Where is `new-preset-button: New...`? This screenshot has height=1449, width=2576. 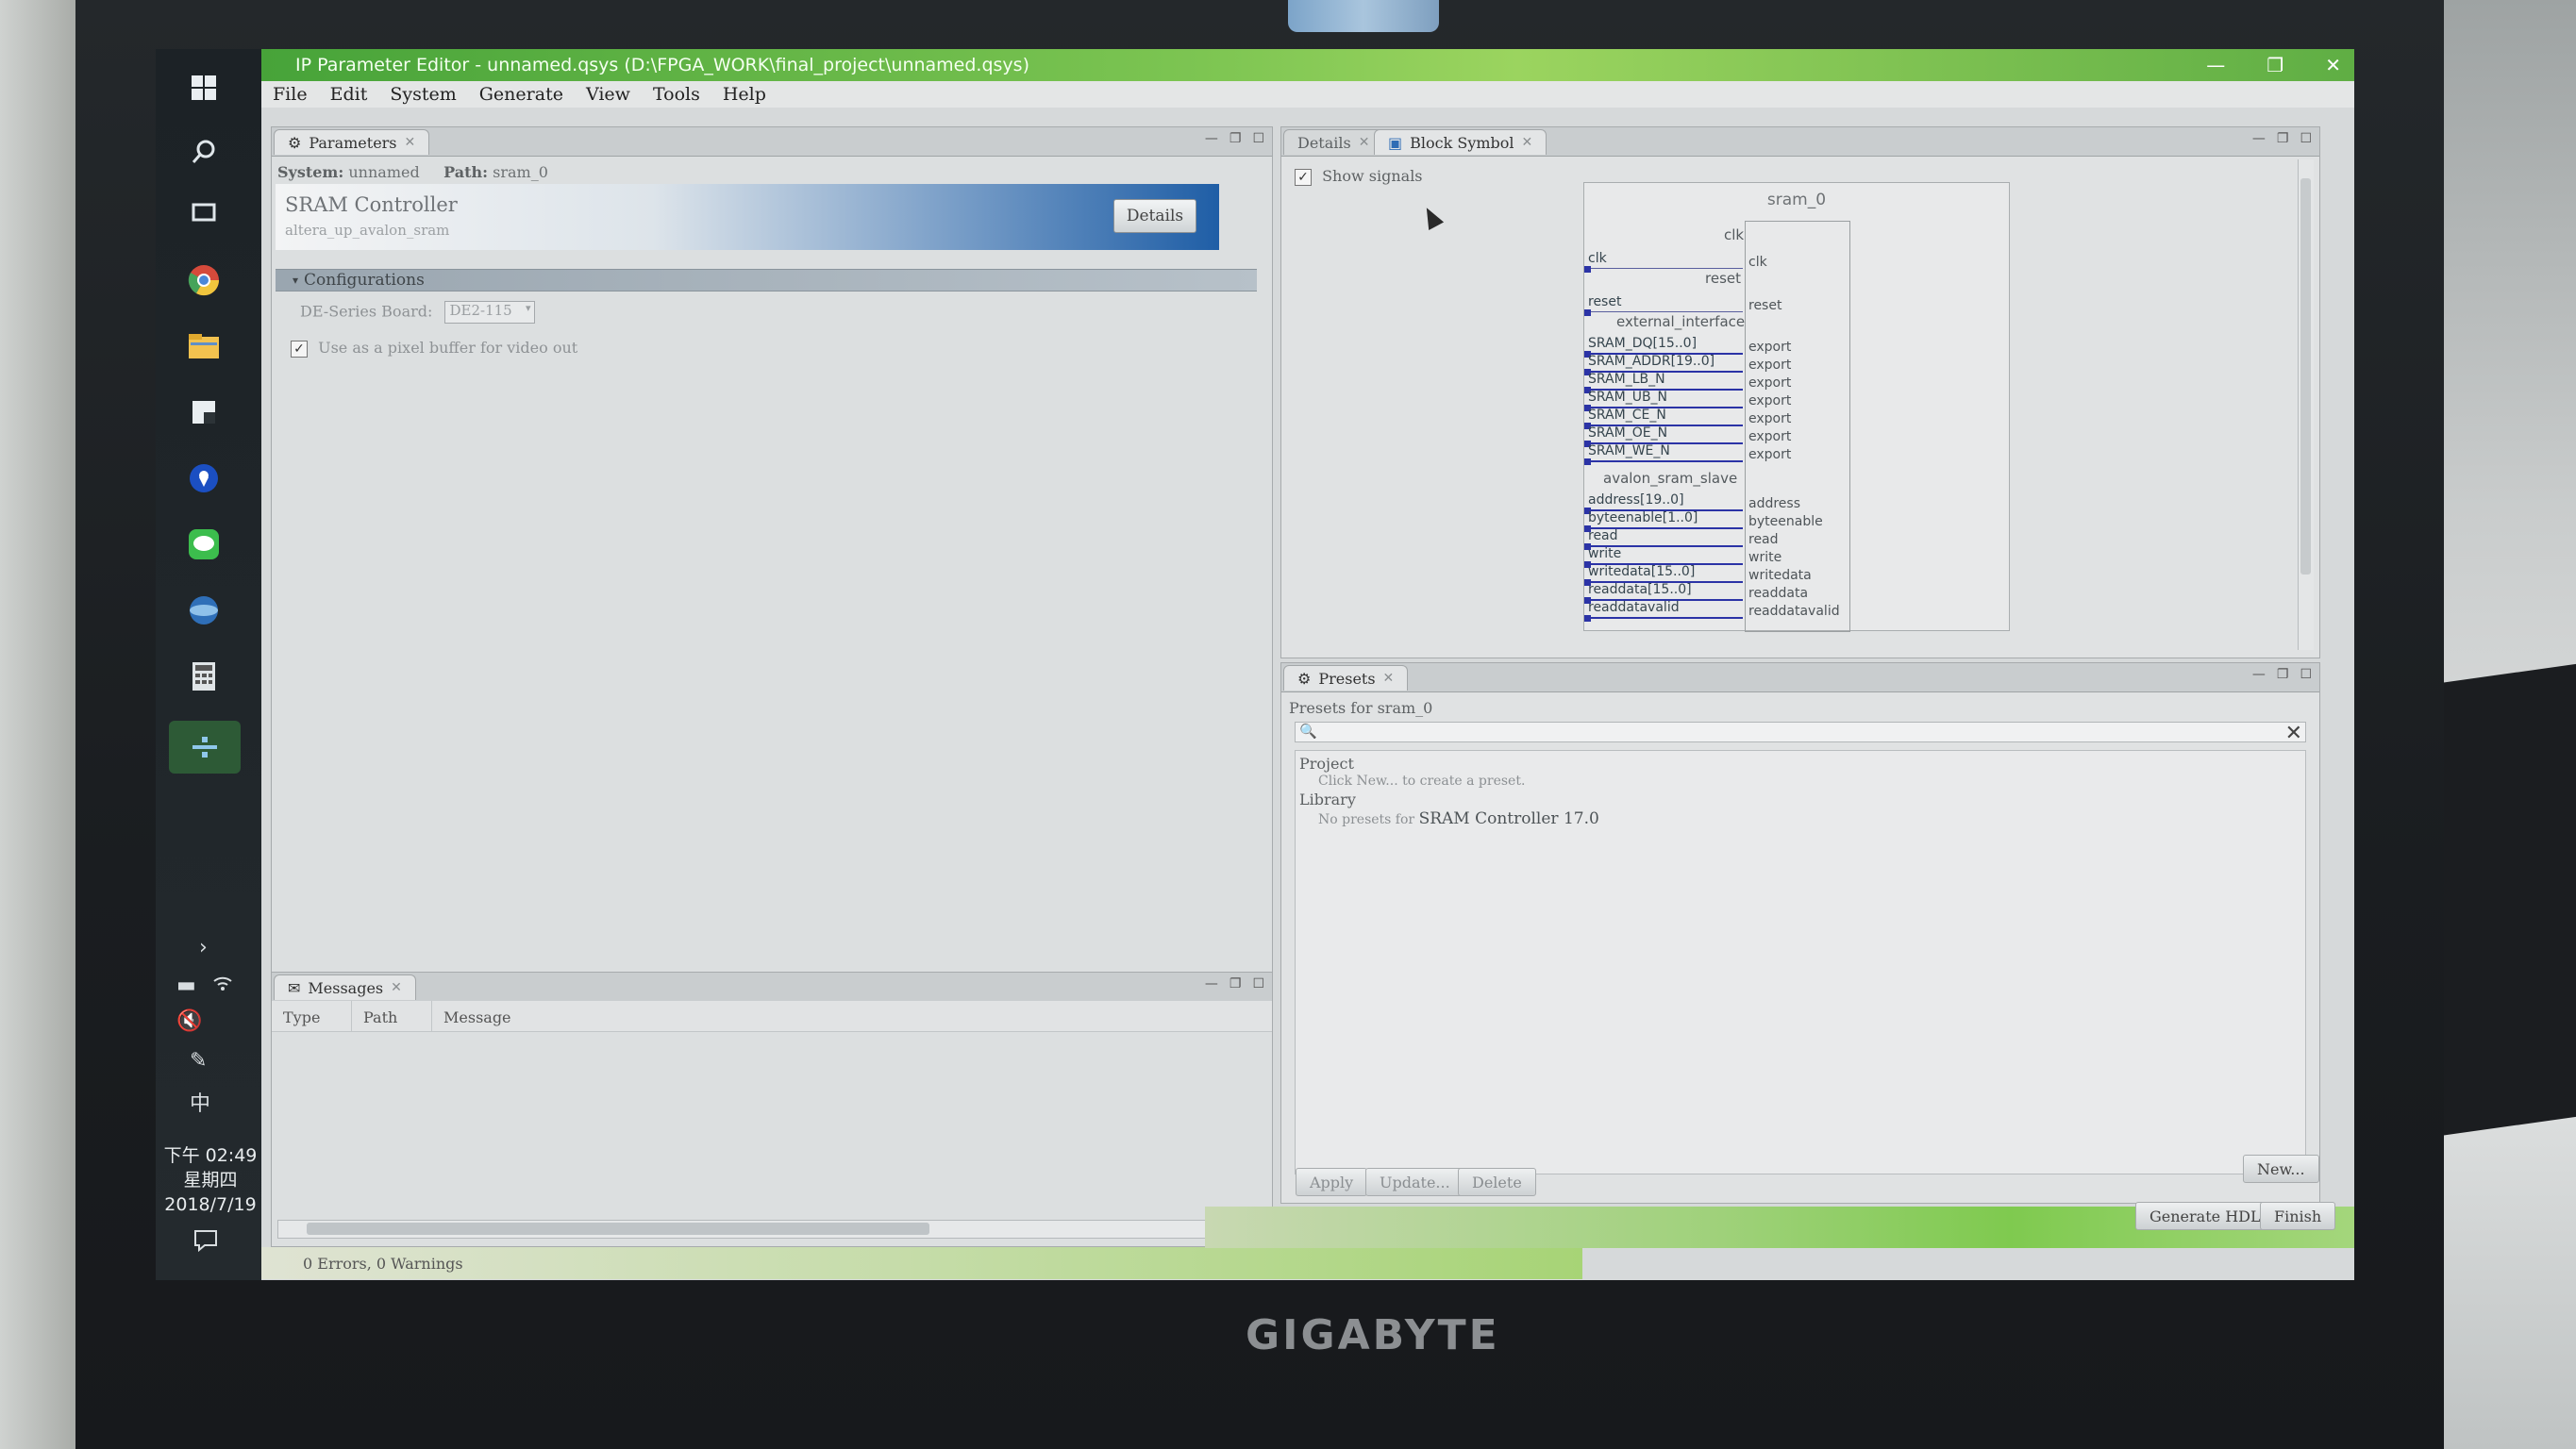 new-preset-button: New... is located at coordinates (2281, 1169).